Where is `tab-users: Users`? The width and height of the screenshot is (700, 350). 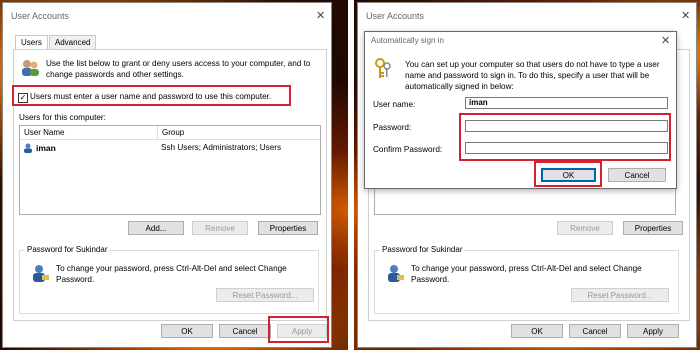
tab-users: Users is located at coordinates (31, 42).